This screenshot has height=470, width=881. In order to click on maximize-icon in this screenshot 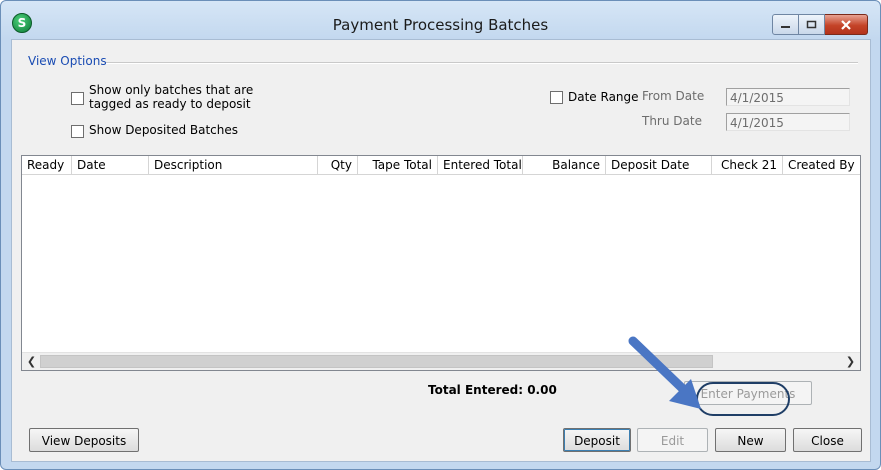, I will do `click(811, 24)`.